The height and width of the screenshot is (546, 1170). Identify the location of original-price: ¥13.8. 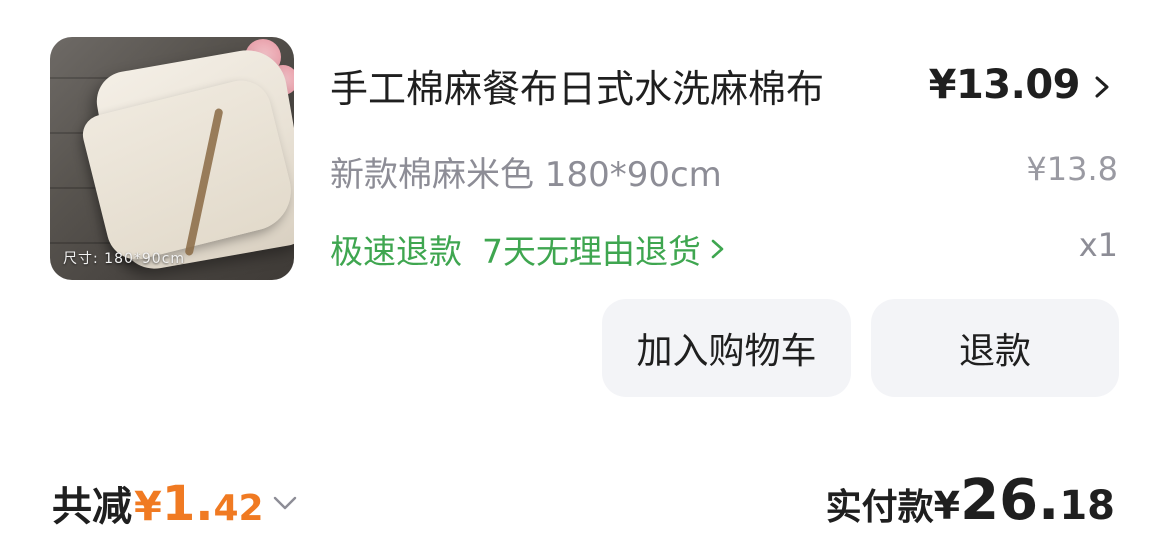
(1072, 169).